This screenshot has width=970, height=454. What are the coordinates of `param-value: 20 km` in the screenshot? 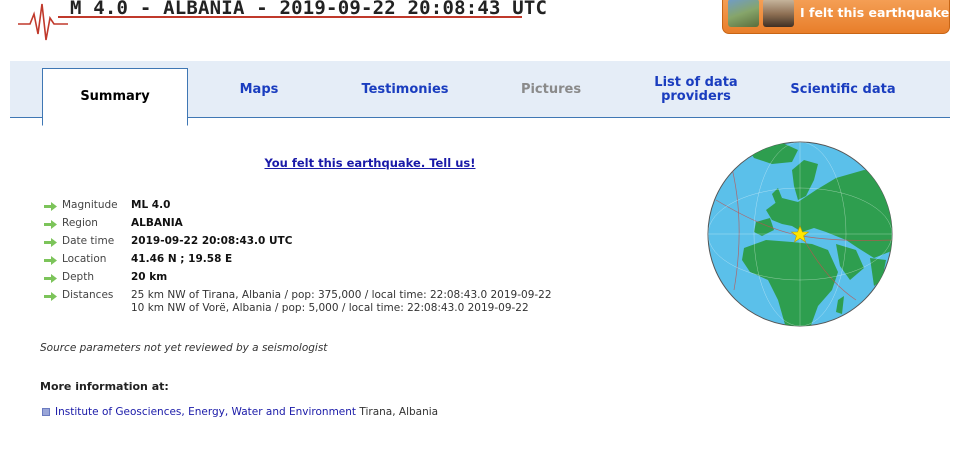 It's located at (149, 277).